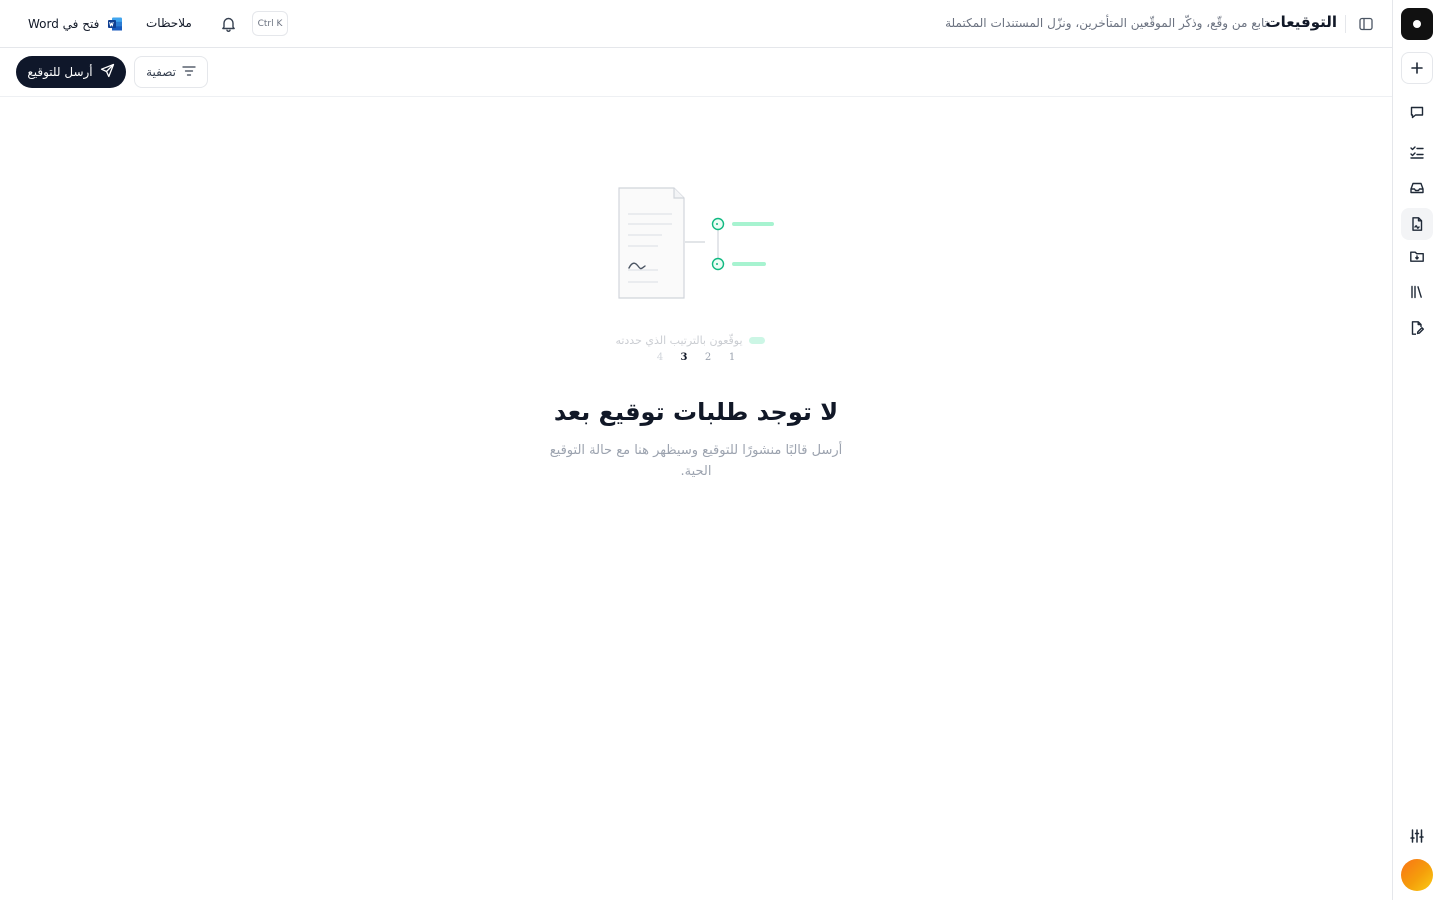 The image size is (1440, 900). I want to click on filter-label: تصفية, so click(161, 72).